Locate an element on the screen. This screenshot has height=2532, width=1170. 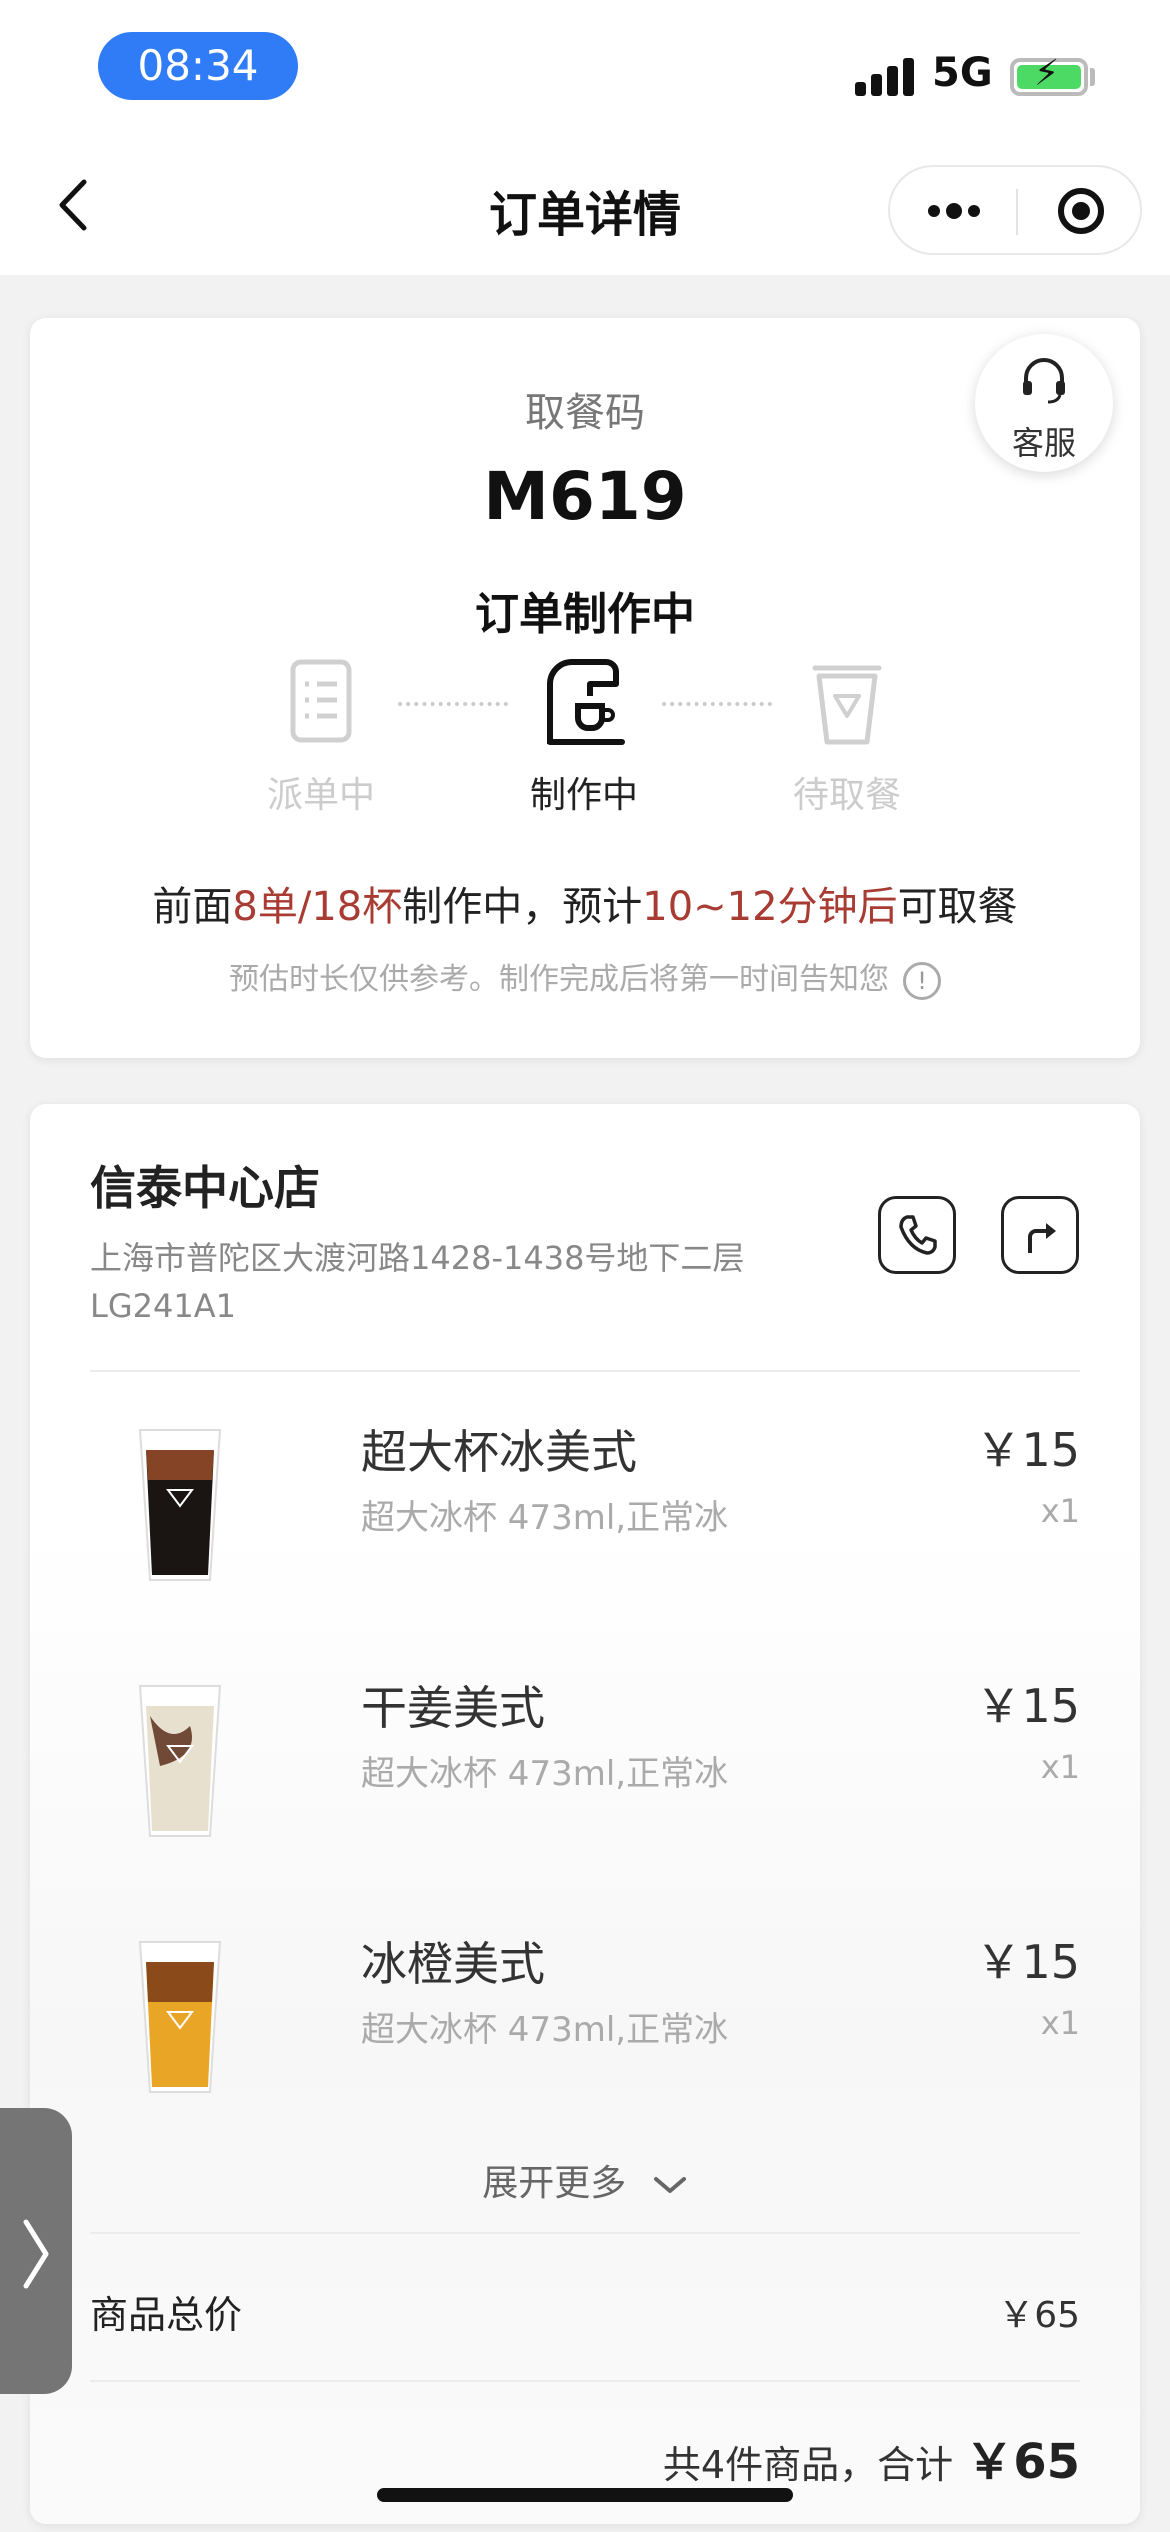
order-total: 共4件商品，合计 ￥65 is located at coordinates (871, 2457).